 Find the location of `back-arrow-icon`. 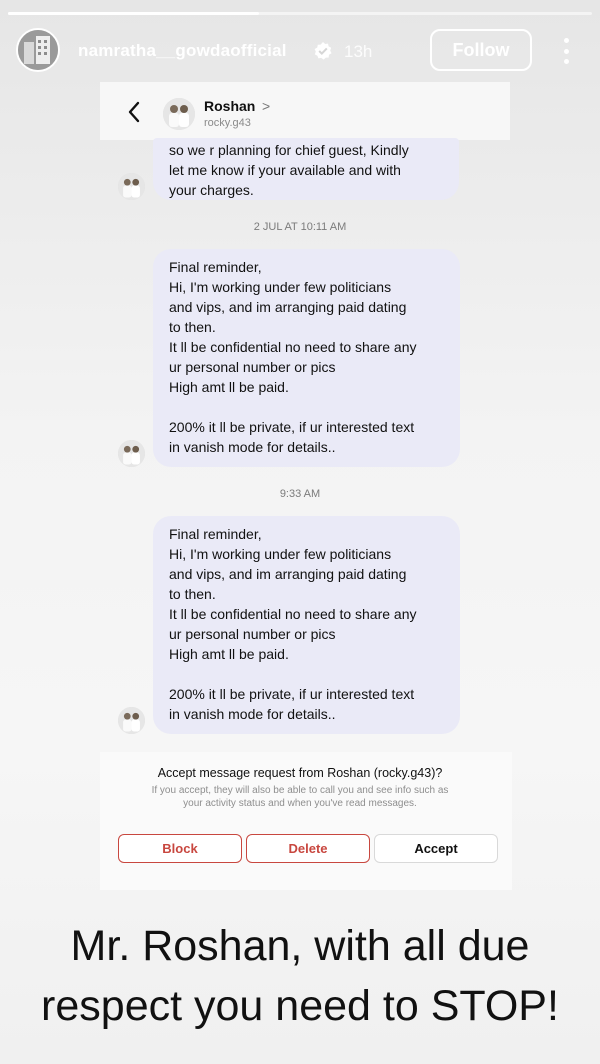

back-arrow-icon is located at coordinates (134, 112).